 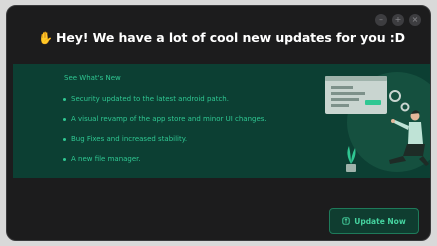 I want to click on plant-graphic, so click(x=351, y=159).